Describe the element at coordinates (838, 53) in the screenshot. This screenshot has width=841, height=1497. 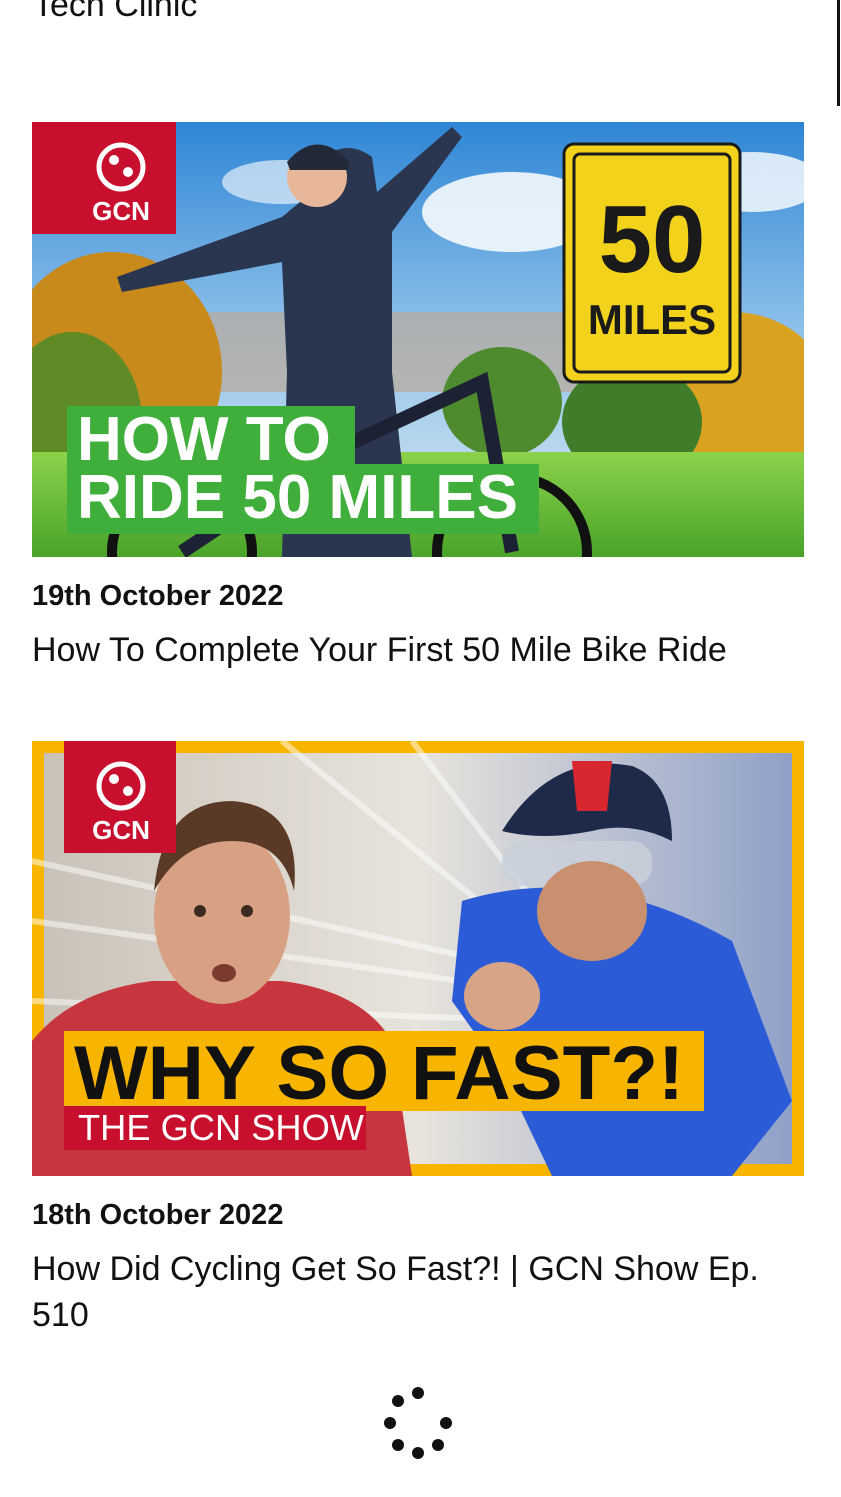
I see `scrollbar` at that location.